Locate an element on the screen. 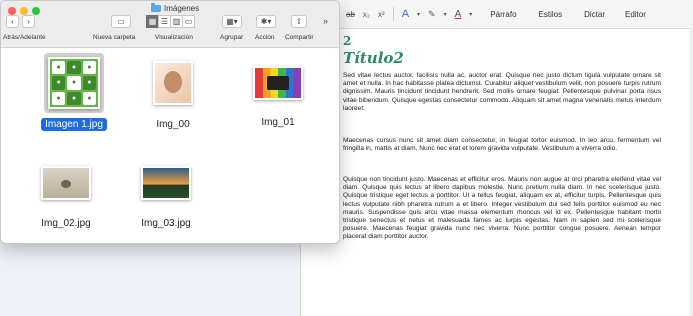  highlight-icon: ✎ is located at coordinates (432, 14).